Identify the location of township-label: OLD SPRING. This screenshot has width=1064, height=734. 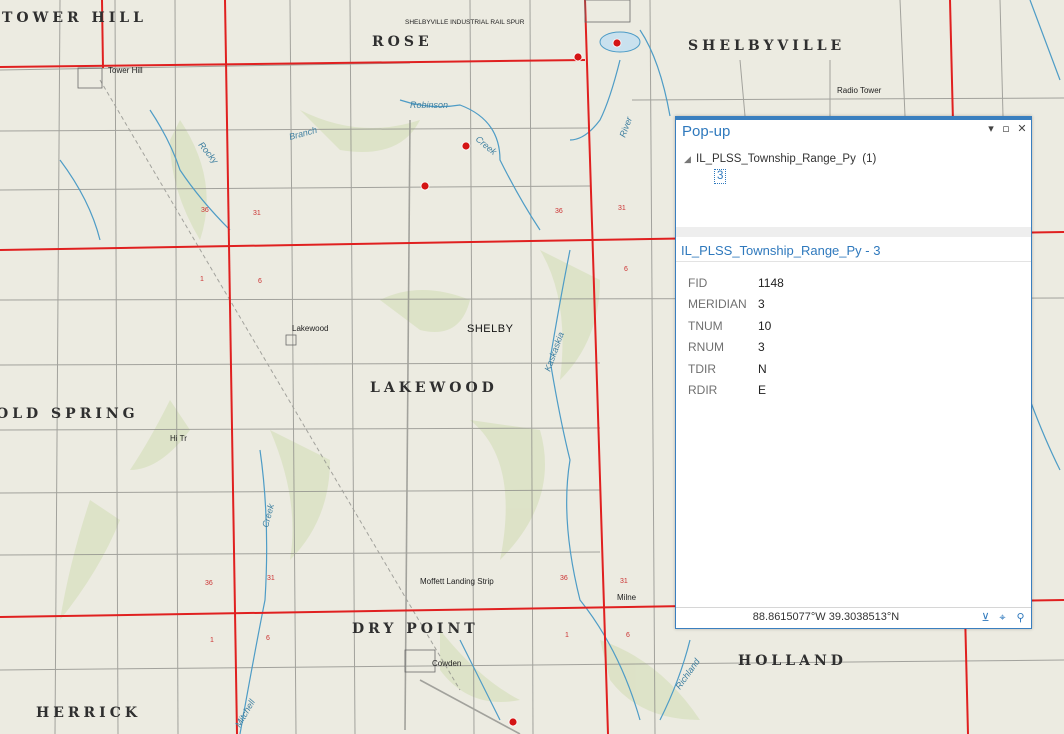
(69, 414).